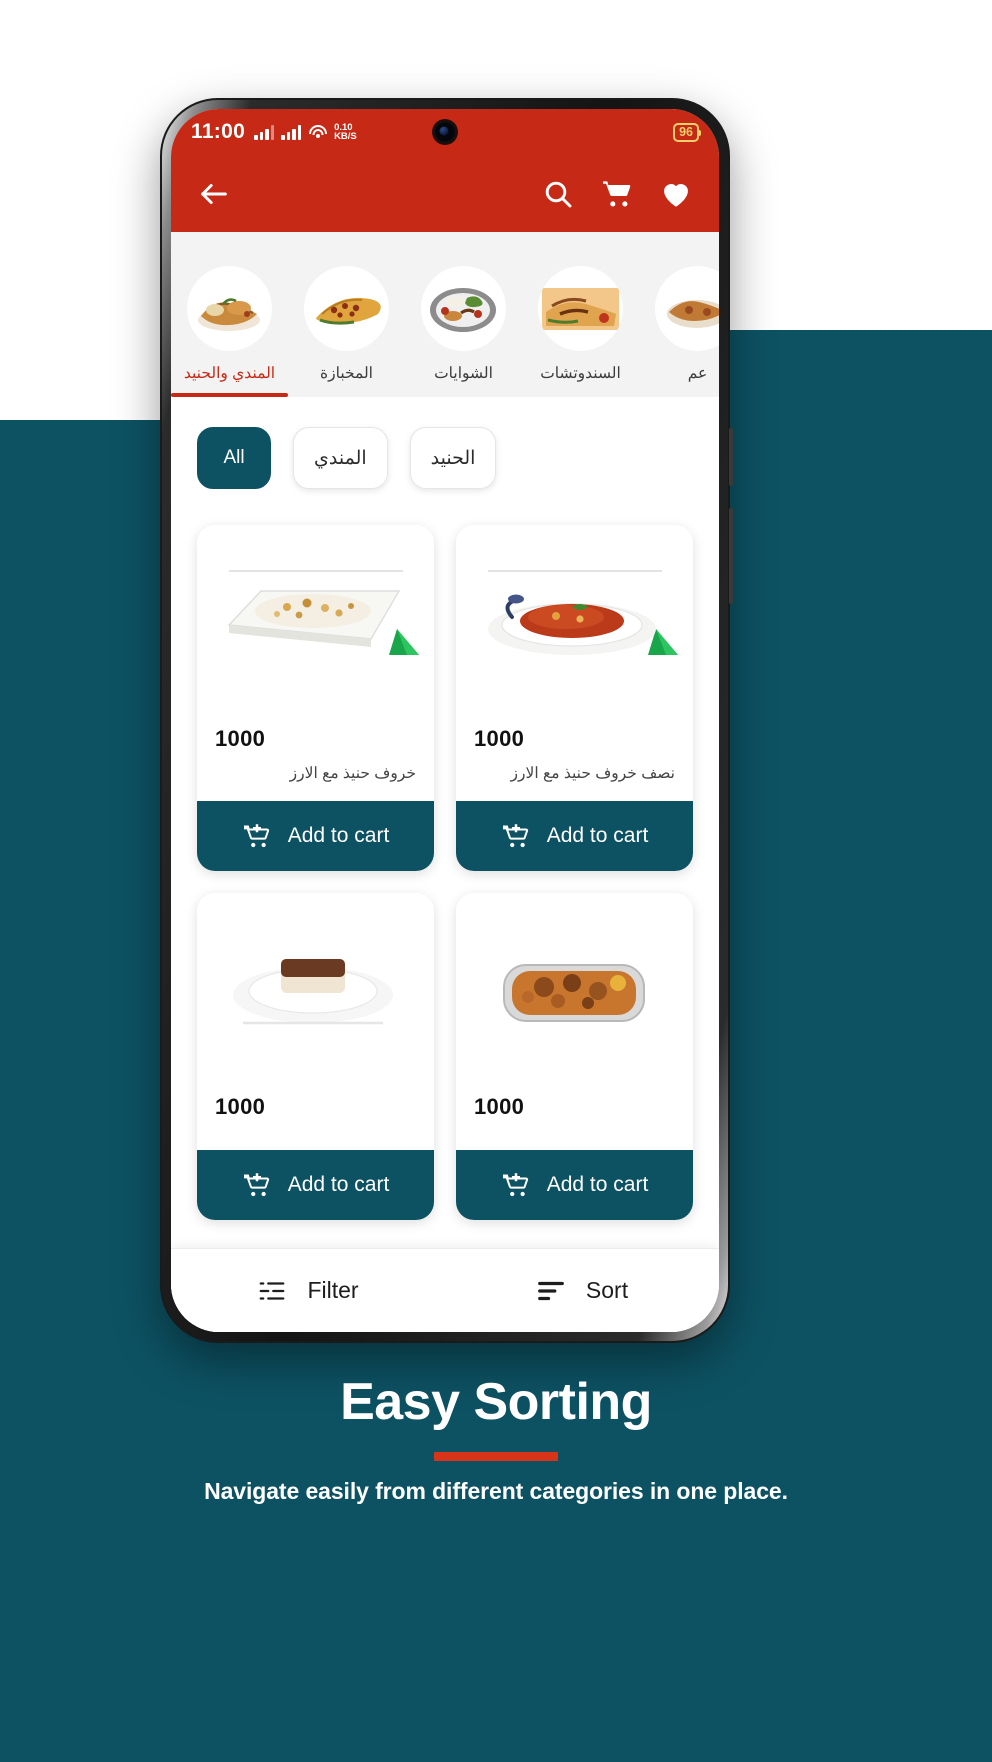  I want to click on network-speed: 0.10 KB/S, so click(345, 132).